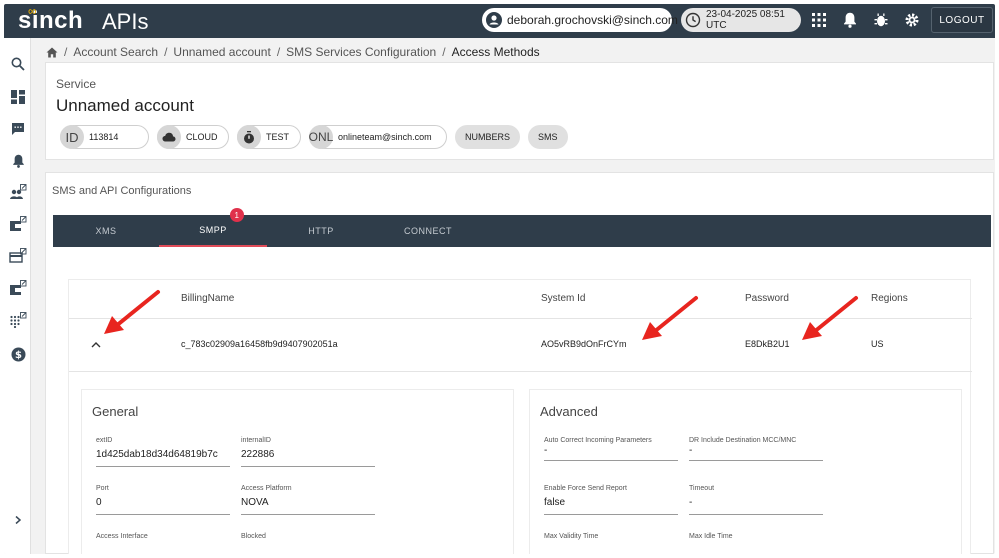  I want to click on field-label: Max Validity Time, so click(571, 536).